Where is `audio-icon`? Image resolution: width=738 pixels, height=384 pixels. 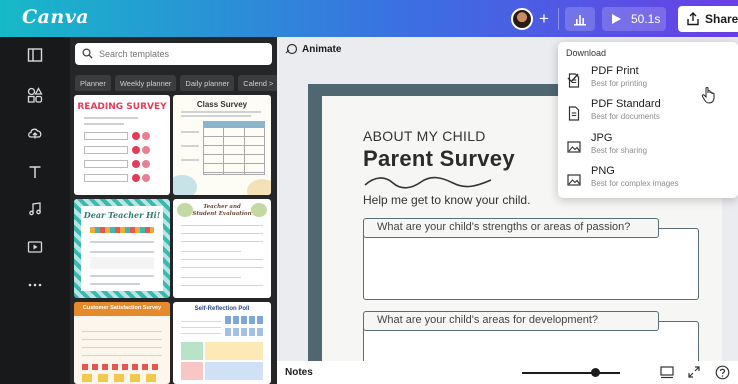
audio-icon is located at coordinates (35, 209).